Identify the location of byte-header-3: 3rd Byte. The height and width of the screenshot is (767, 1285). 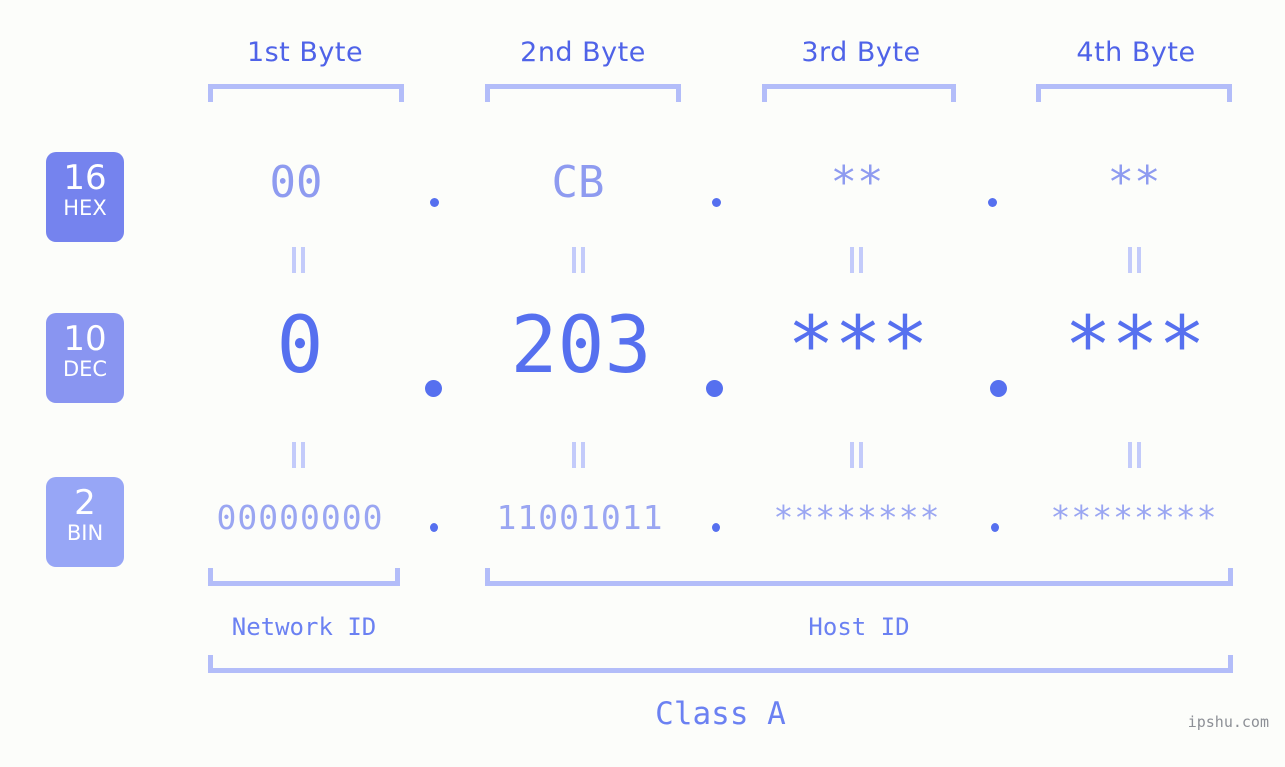
(861, 52).